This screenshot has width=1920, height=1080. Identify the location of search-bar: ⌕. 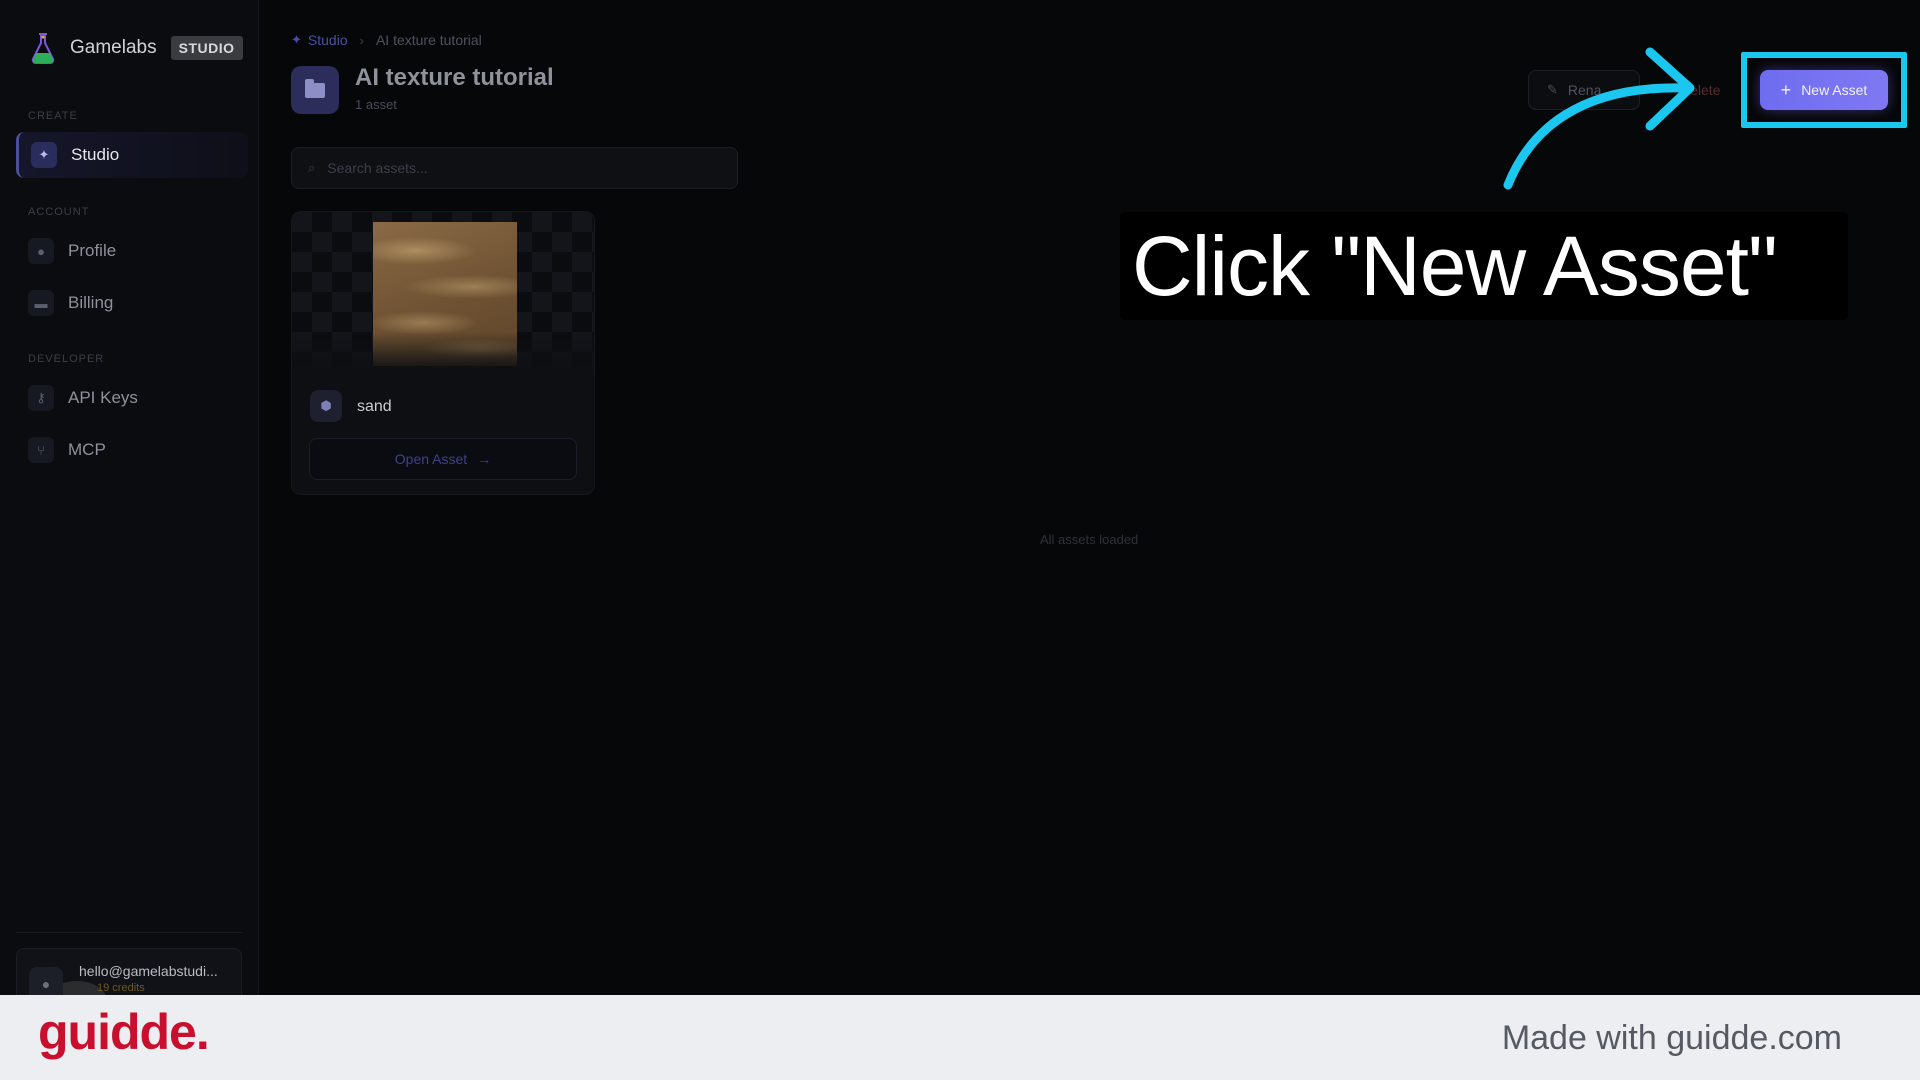
(514, 168).